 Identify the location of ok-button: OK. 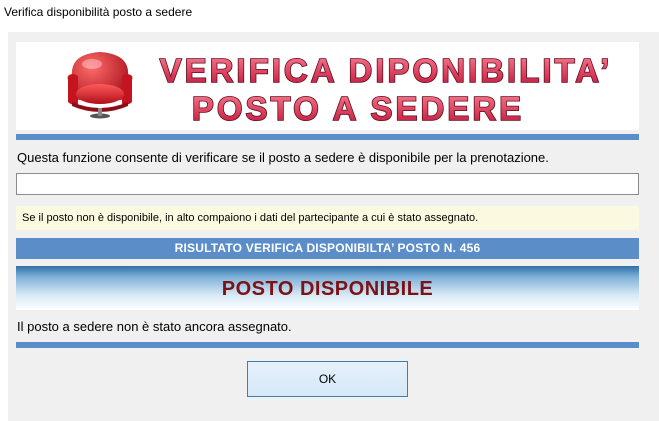
(327, 379).